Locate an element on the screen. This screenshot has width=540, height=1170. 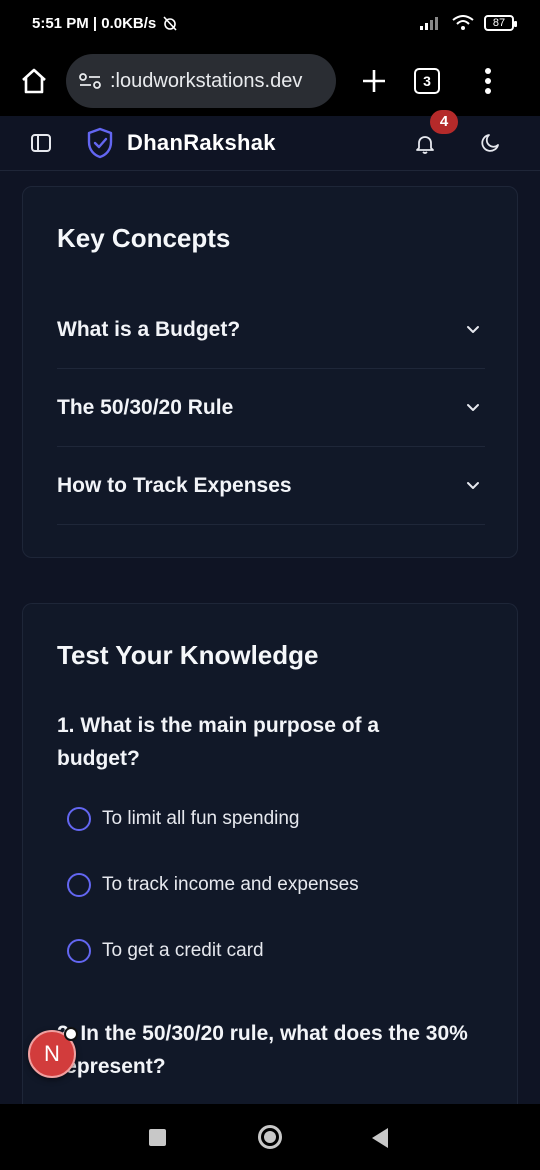
accordion-label: How to Track Expenses is located at coordinates (174, 485).